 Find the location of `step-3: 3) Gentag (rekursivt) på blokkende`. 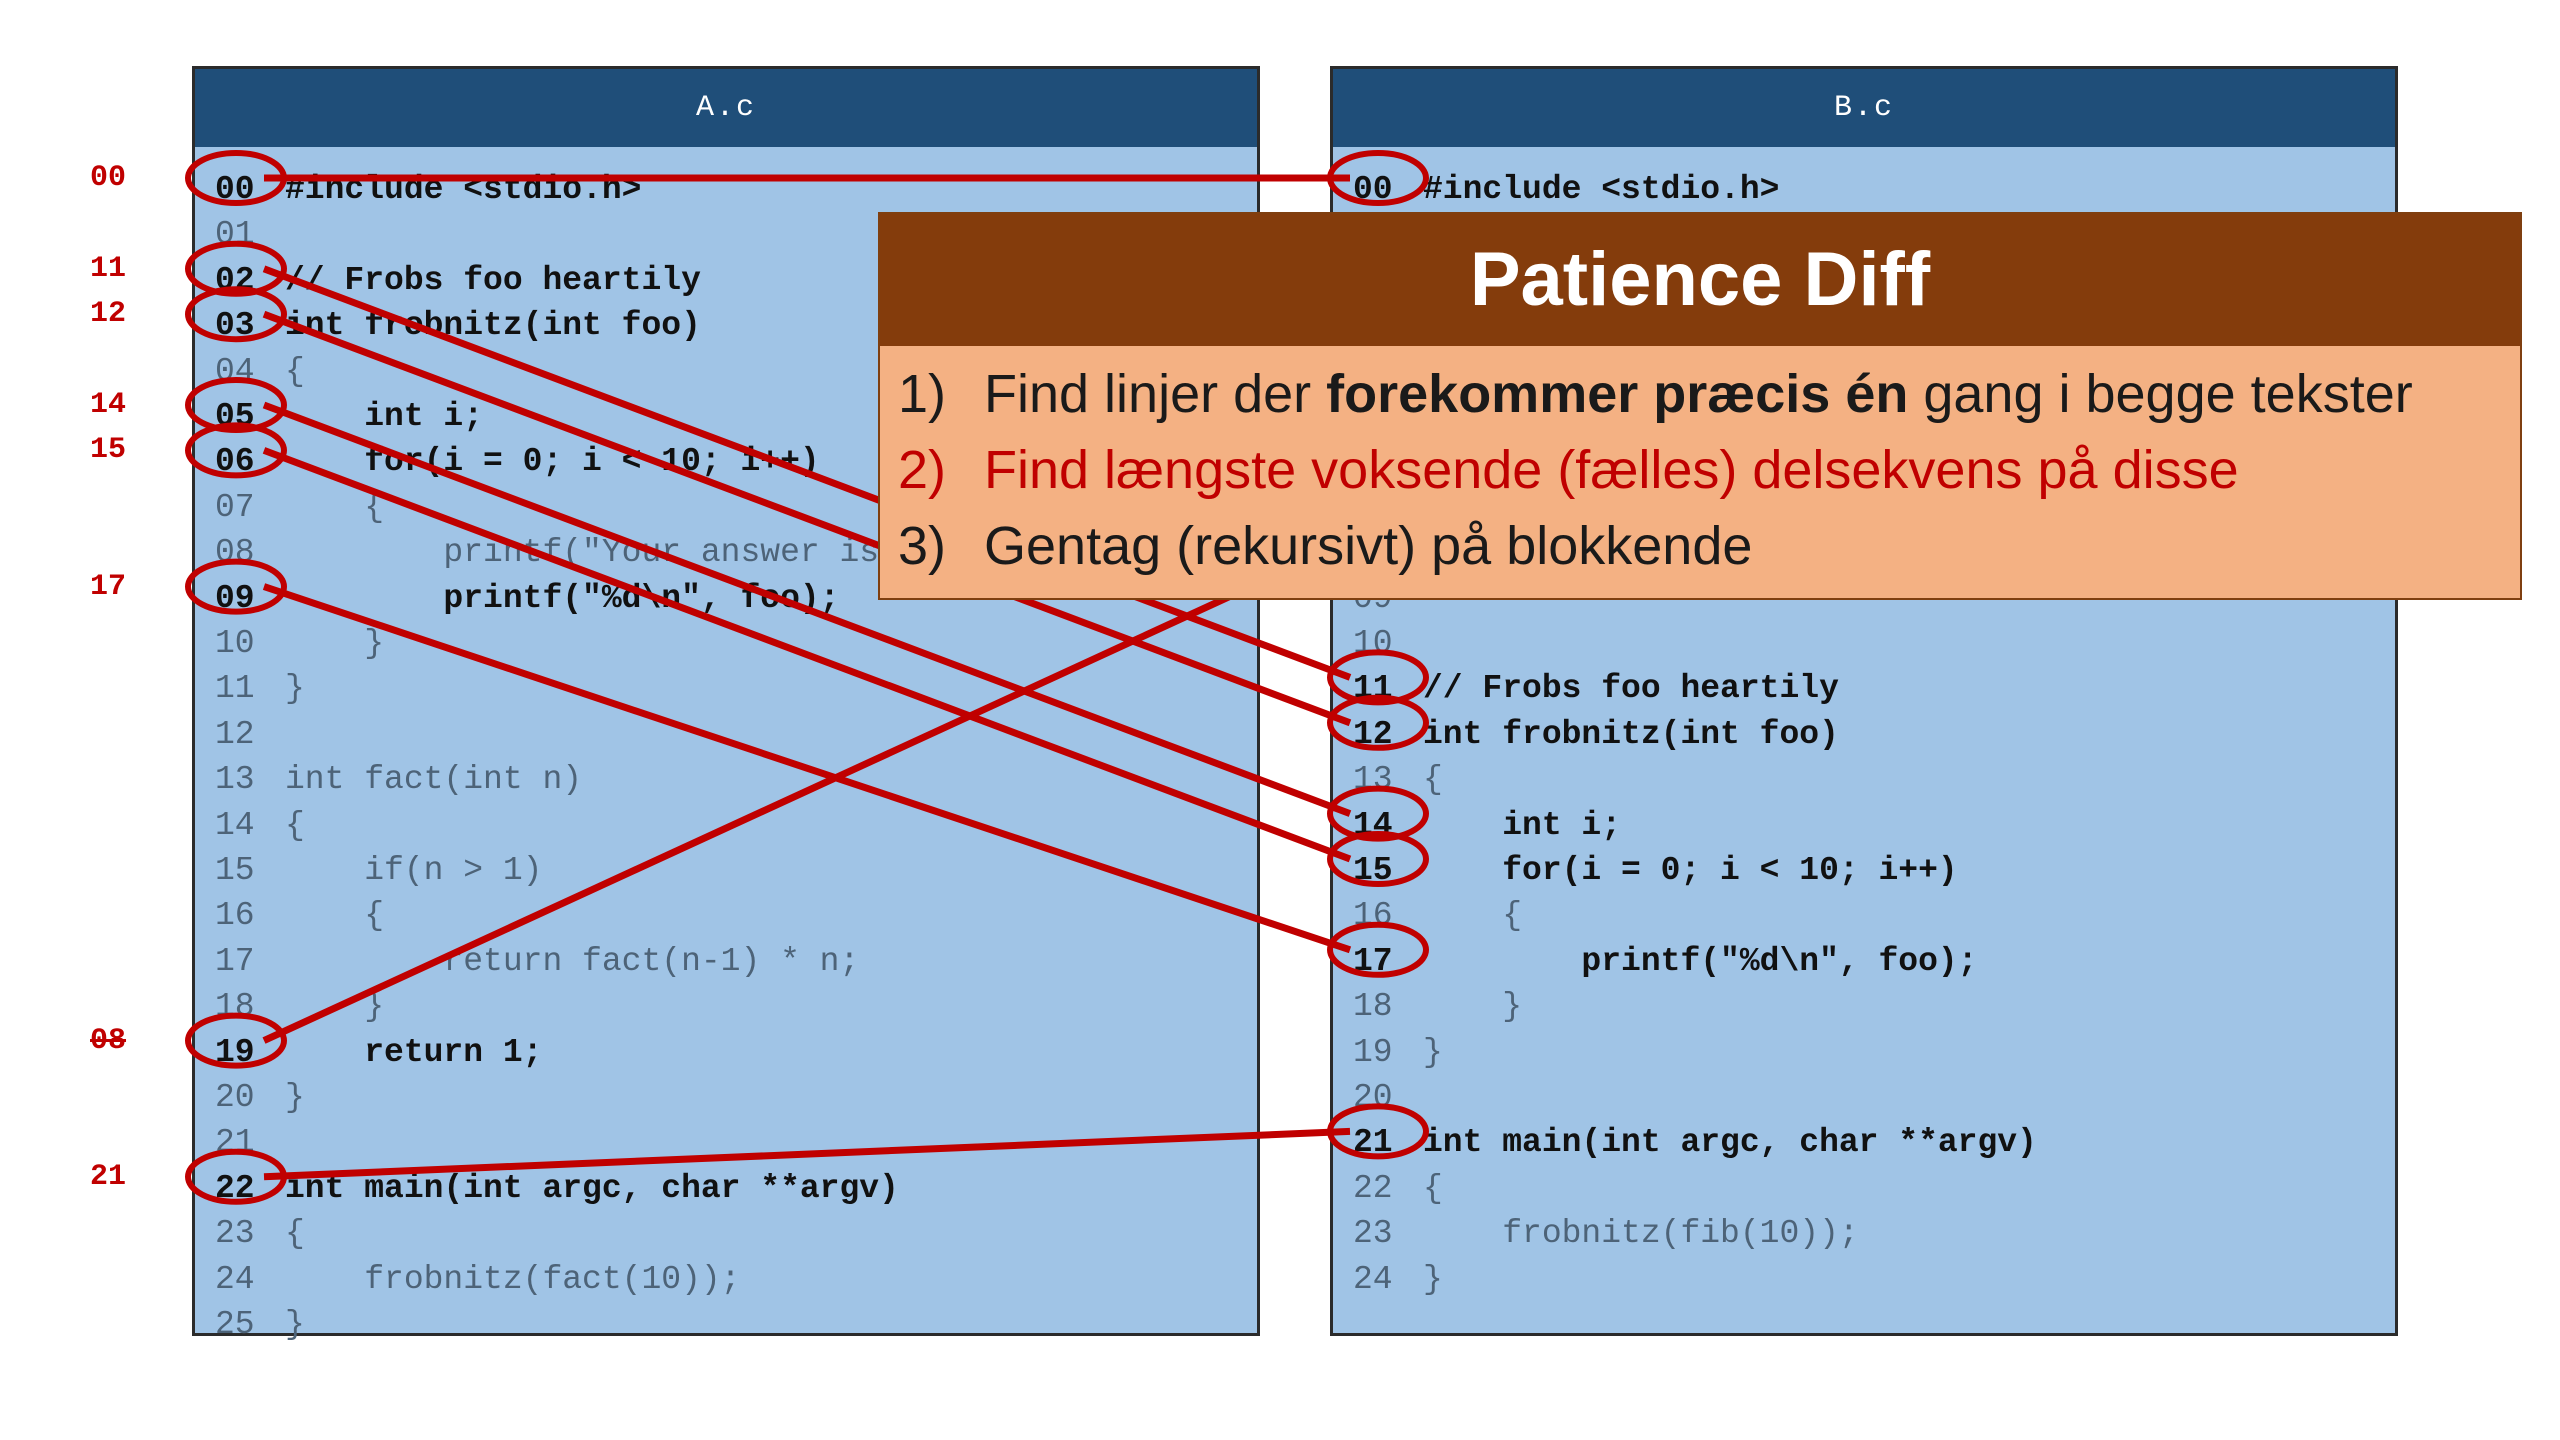

step-3: 3) Gentag (rekursivt) på blokkende is located at coordinates (1325, 546).